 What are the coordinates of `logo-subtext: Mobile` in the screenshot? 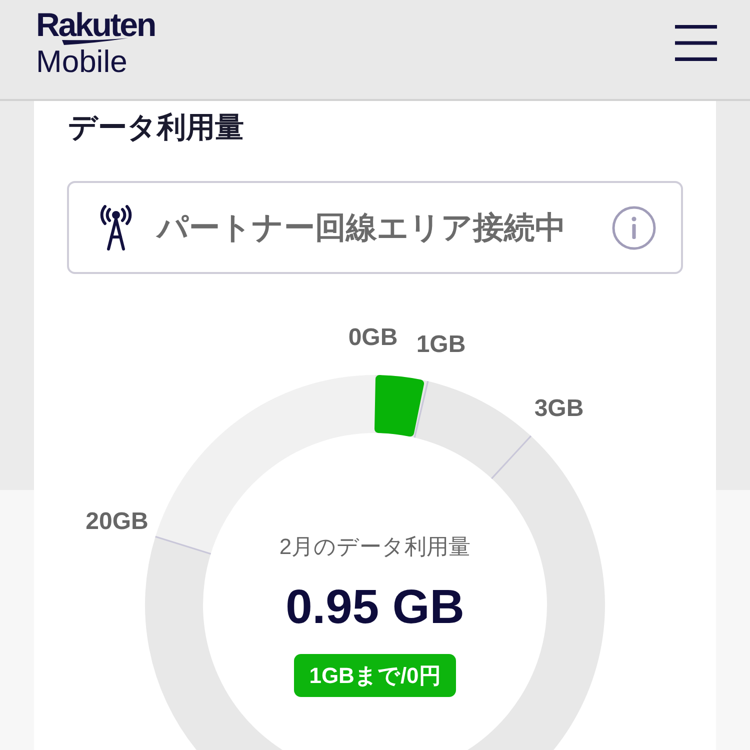 It's located at (82, 61).